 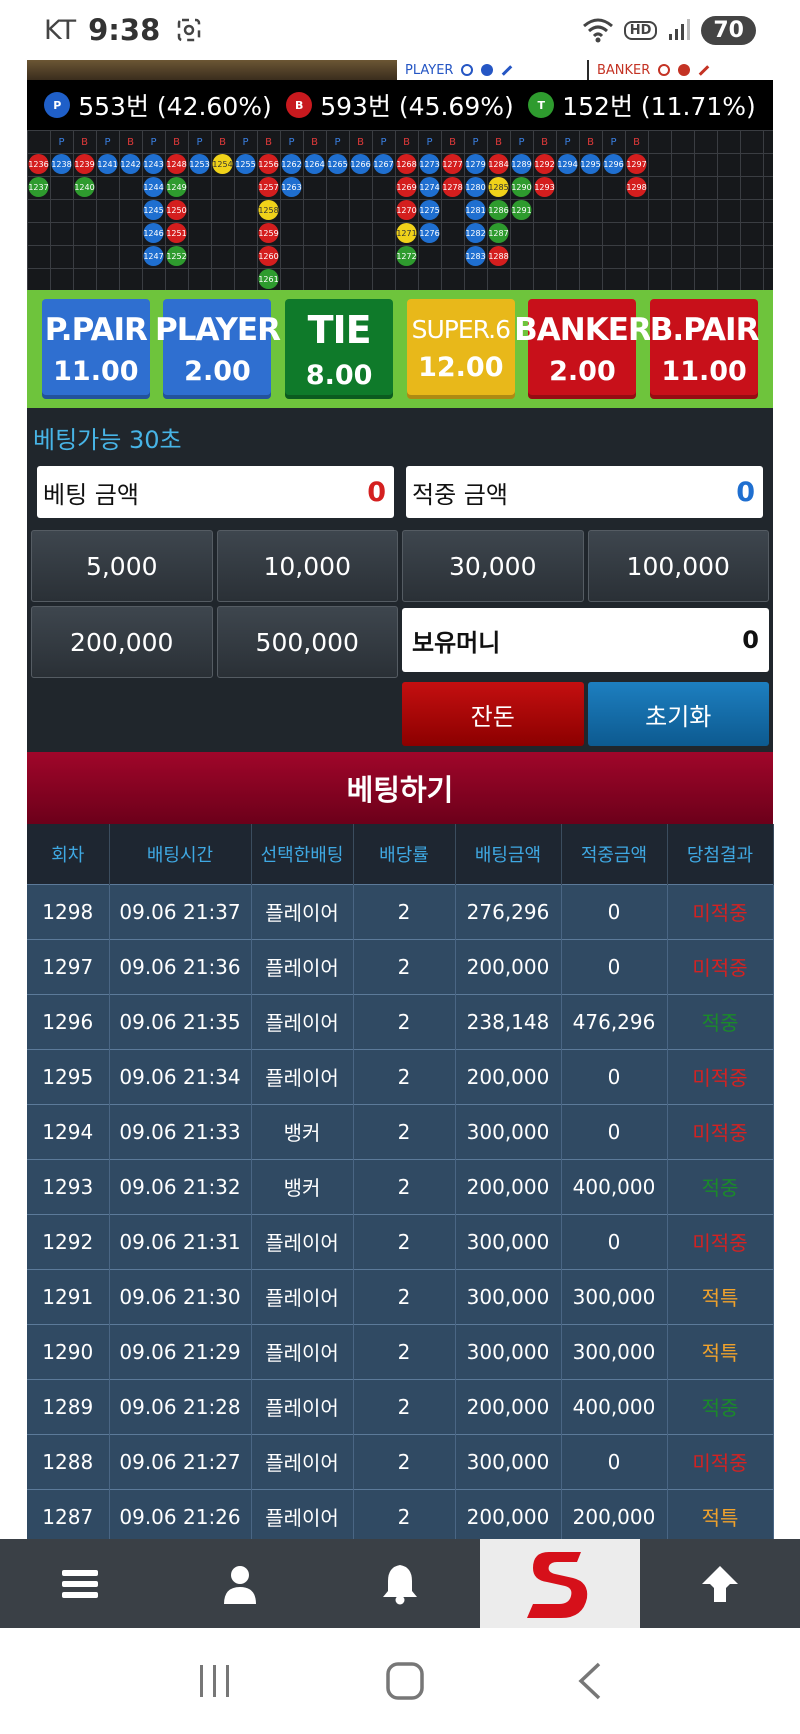 I want to click on bet-odds: 12.00, so click(x=461, y=367).